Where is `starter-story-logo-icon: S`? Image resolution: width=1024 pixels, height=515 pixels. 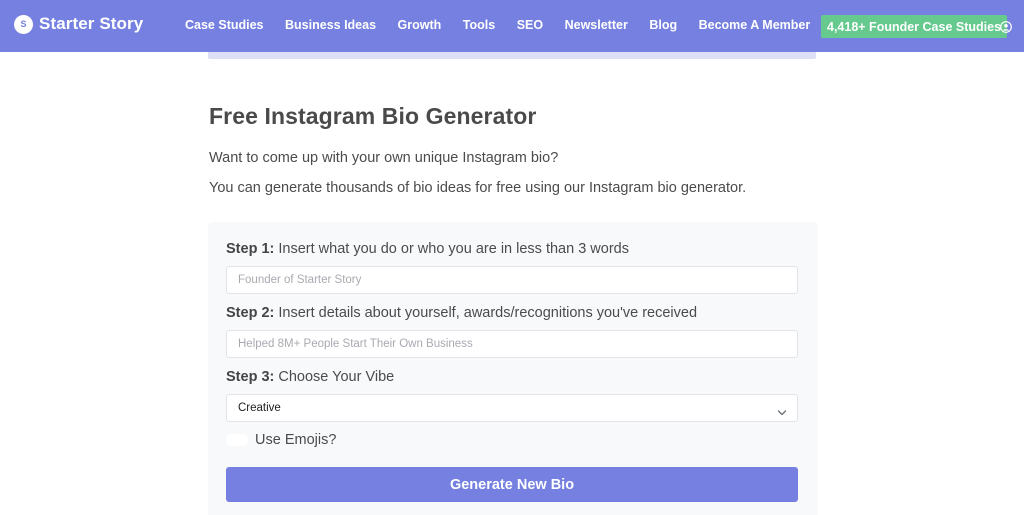
starter-story-logo-icon: S is located at coordinates (23, 24).